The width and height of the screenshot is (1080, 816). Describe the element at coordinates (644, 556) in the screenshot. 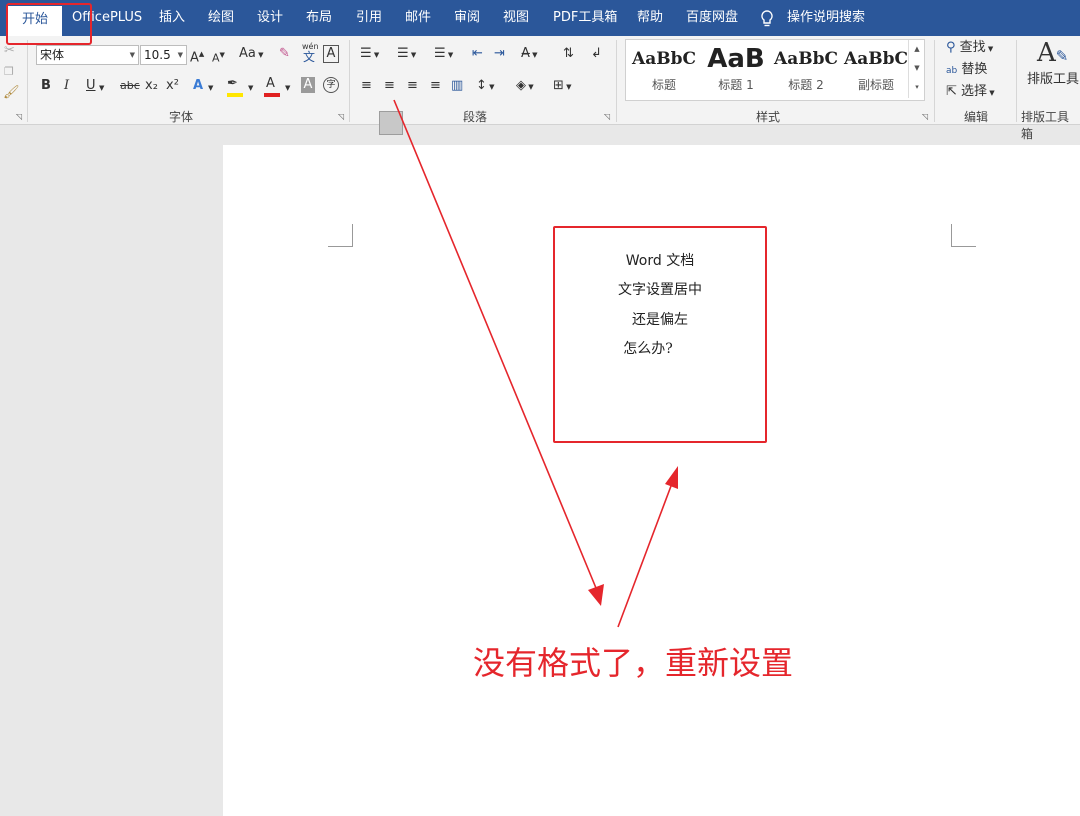

I see `arrow-line-to-textbox` at that location.